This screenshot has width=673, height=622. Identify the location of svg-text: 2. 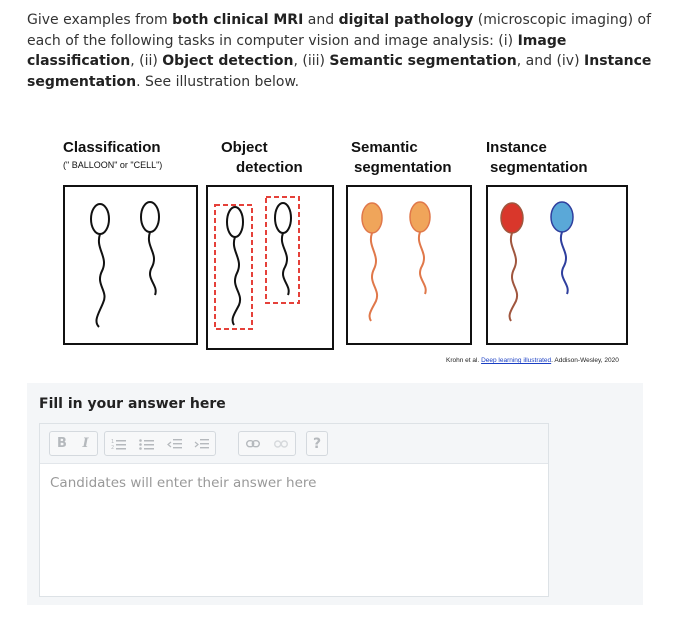
(112, 447).